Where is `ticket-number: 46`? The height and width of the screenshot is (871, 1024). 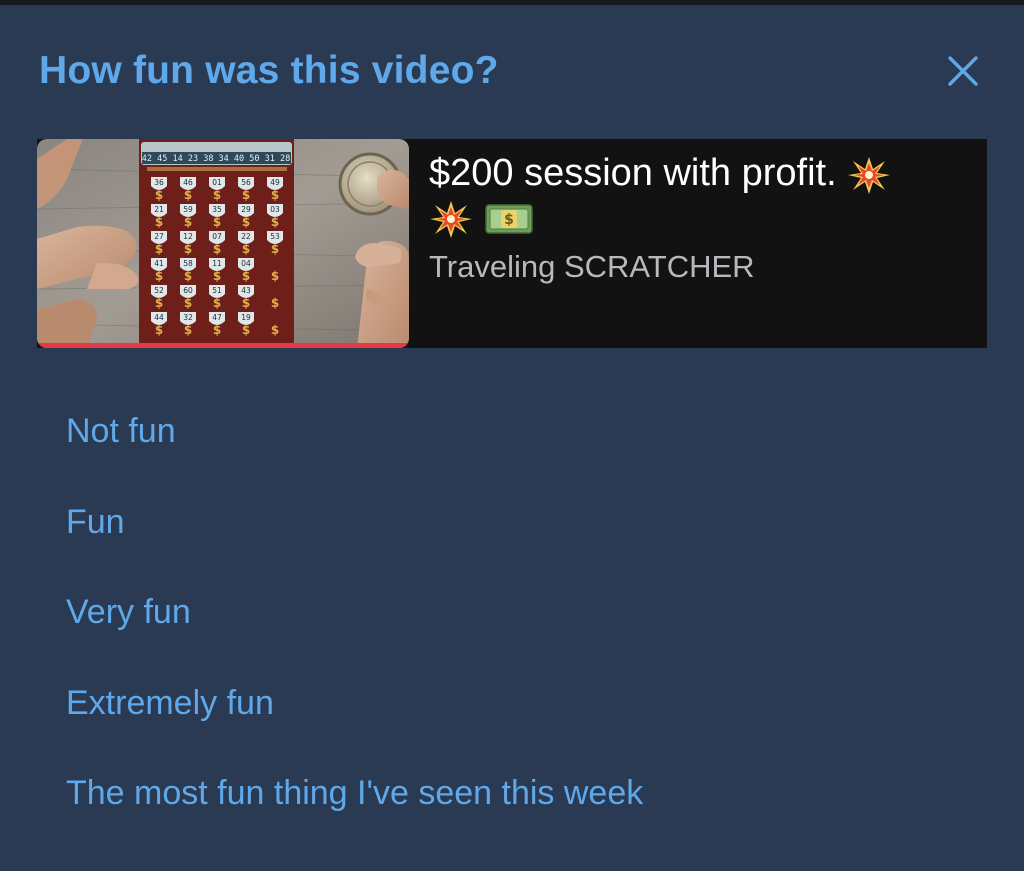 ticket-number: 46 is located at coordinates (188, 182).